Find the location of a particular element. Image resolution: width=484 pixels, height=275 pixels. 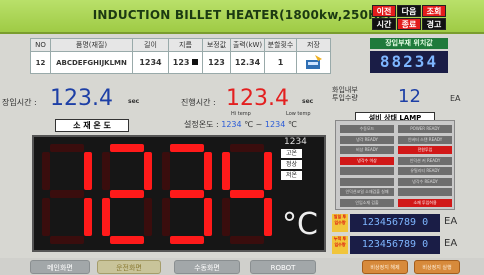

set-temp-low: 1234 is located at coordinates (275, 124).